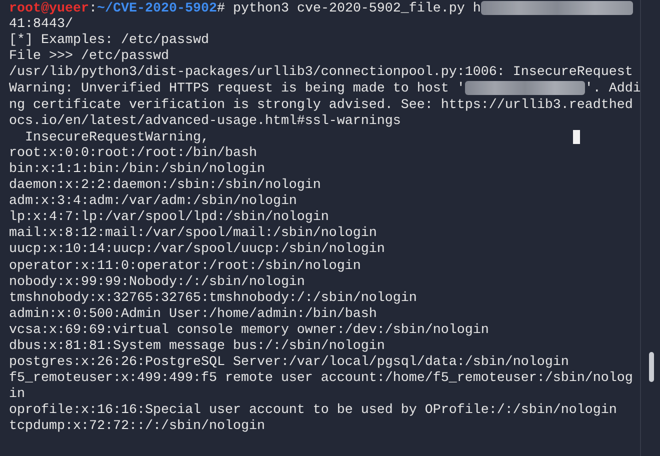 Image resolution: width=660 pixels, height=456 pixels. What do you see at coordinates (193, 314) in the screenshot?
I see `terminal-text: admin:x:0:500:Admin User:/home/admin:/bin/bash` at bounding box center [193, 314].